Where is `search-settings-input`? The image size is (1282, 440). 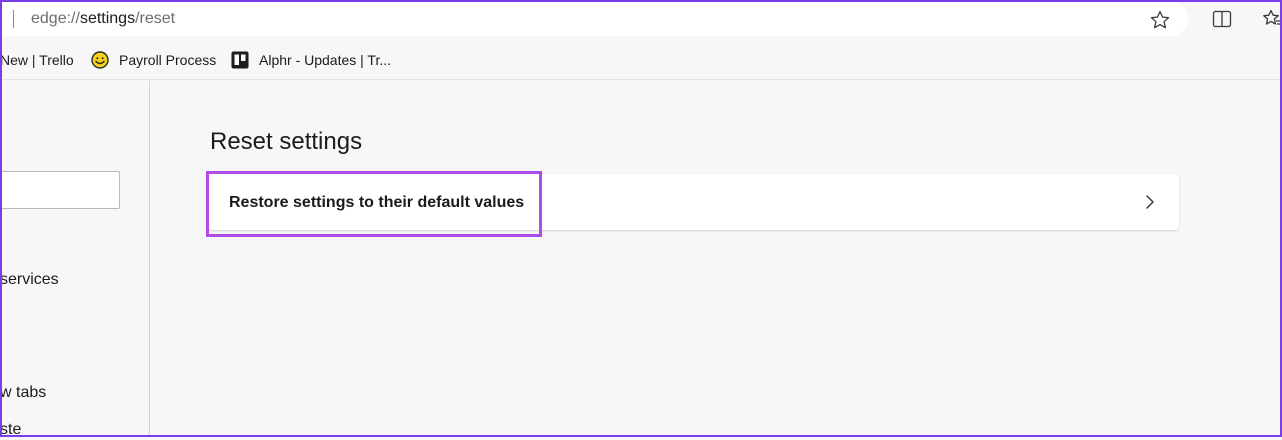
search-settings-input is located at coordinates (60, 190).